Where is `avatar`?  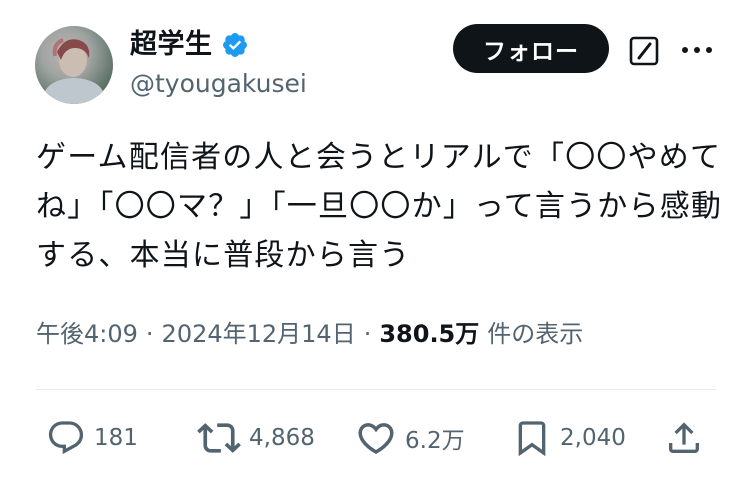 avatar is located at coordinates (74, 65).